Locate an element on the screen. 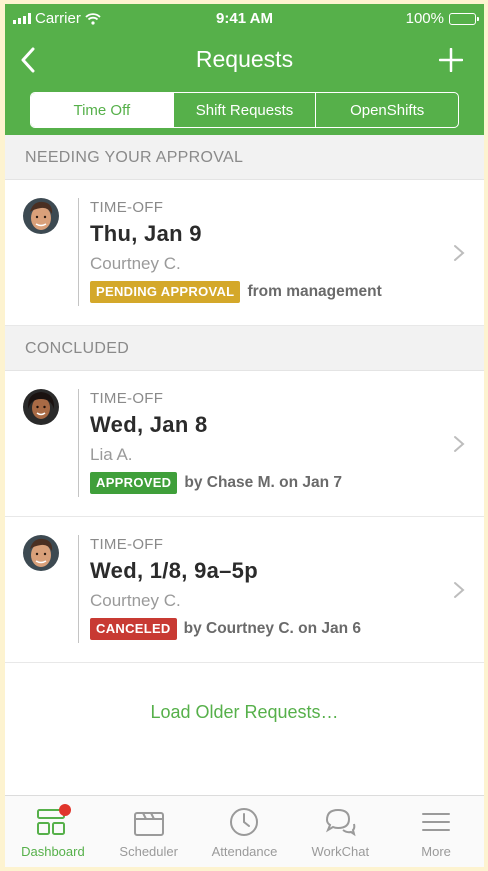 This screenshot has width=488, height=871. tab-more: More is located at coordinates (436, 831).